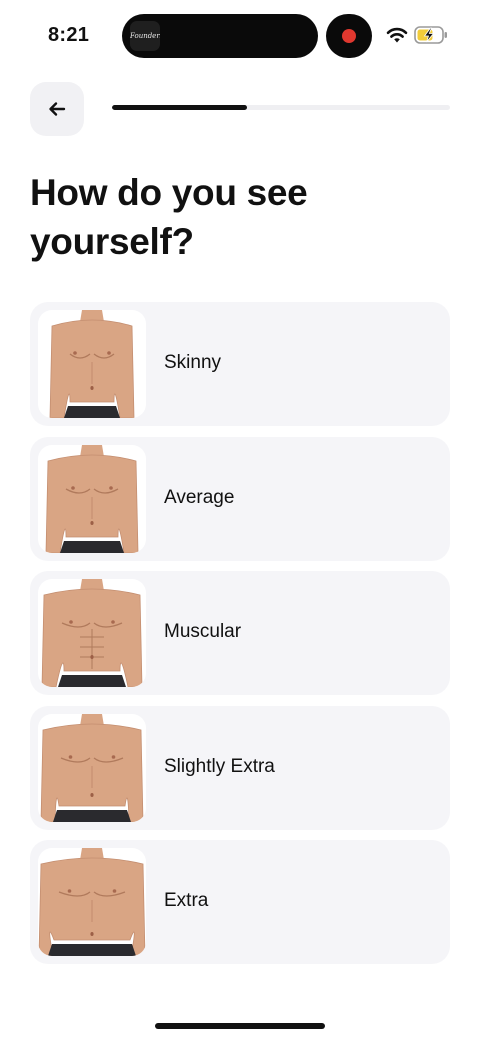 This screenshot has width=480, height=1040. I want to click on body-skinny-image, so click(92, 364).